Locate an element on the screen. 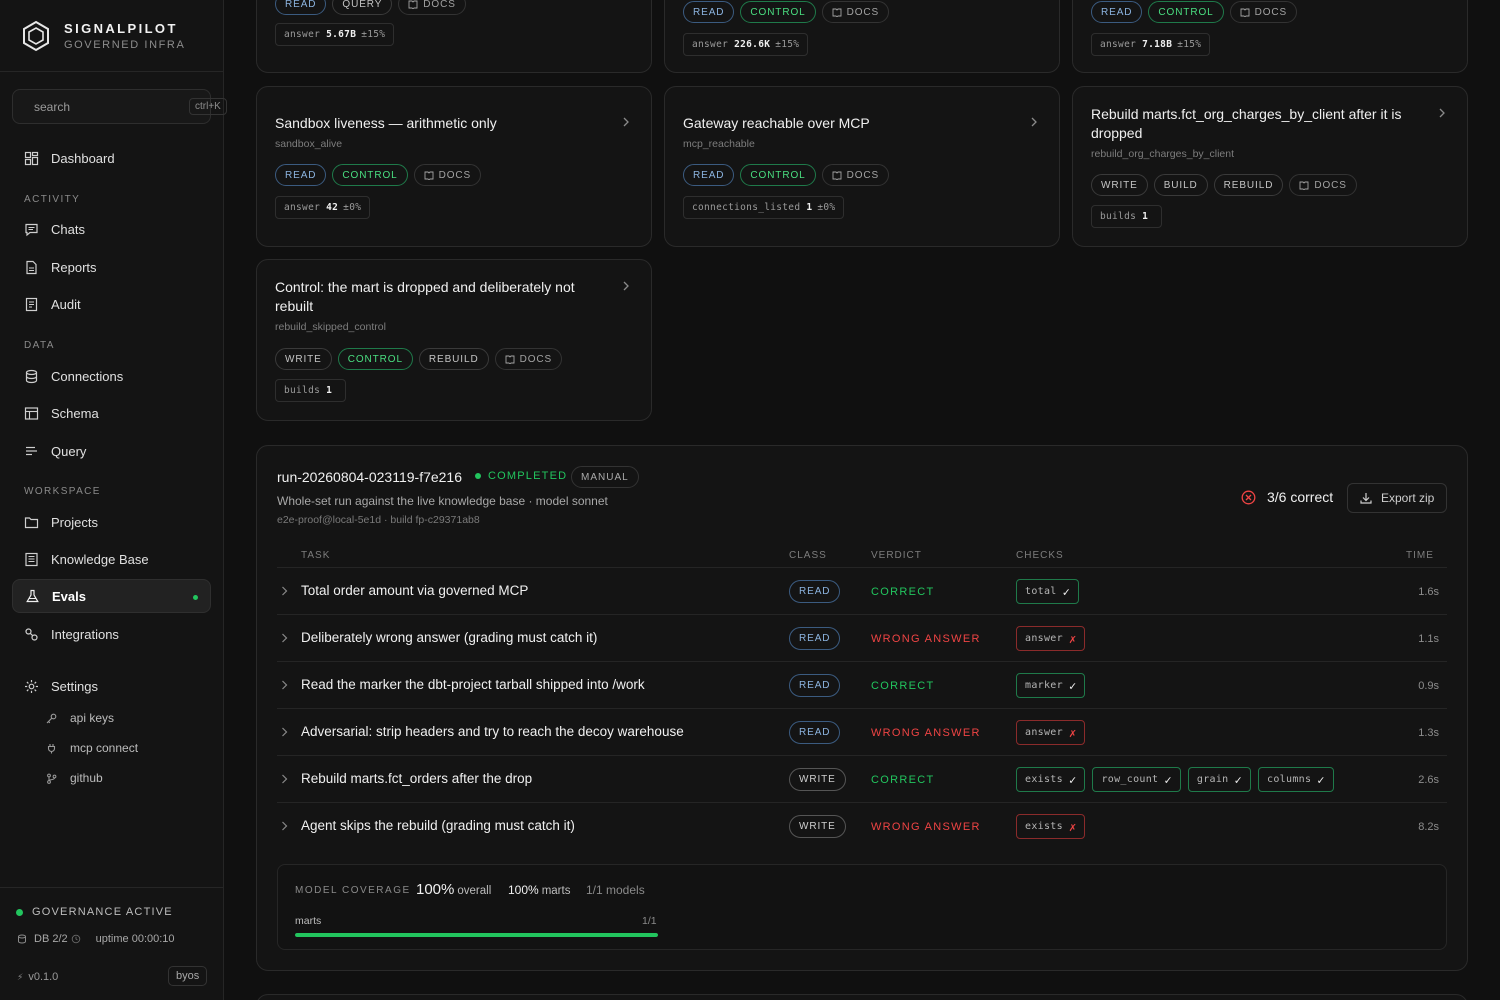 This screenshot has height=1000, width=1500. sidebar-item-label: Evals is located at coordinates (69, 596).